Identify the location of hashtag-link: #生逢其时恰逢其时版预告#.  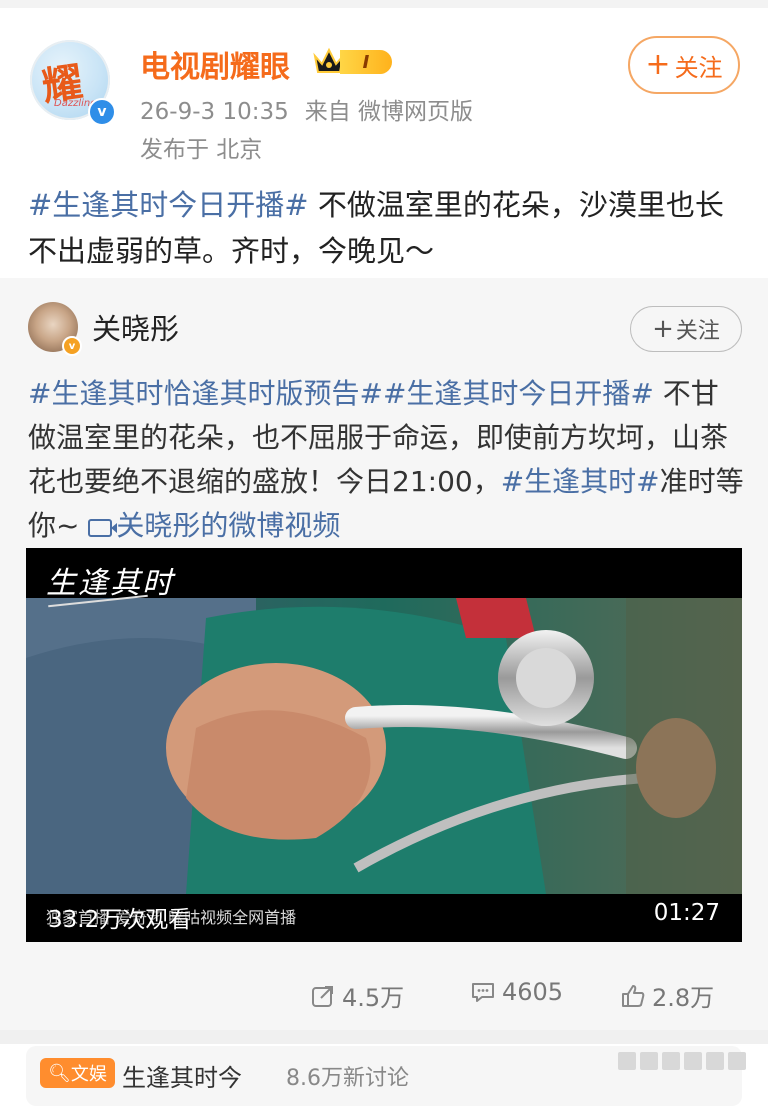
(205, 393).